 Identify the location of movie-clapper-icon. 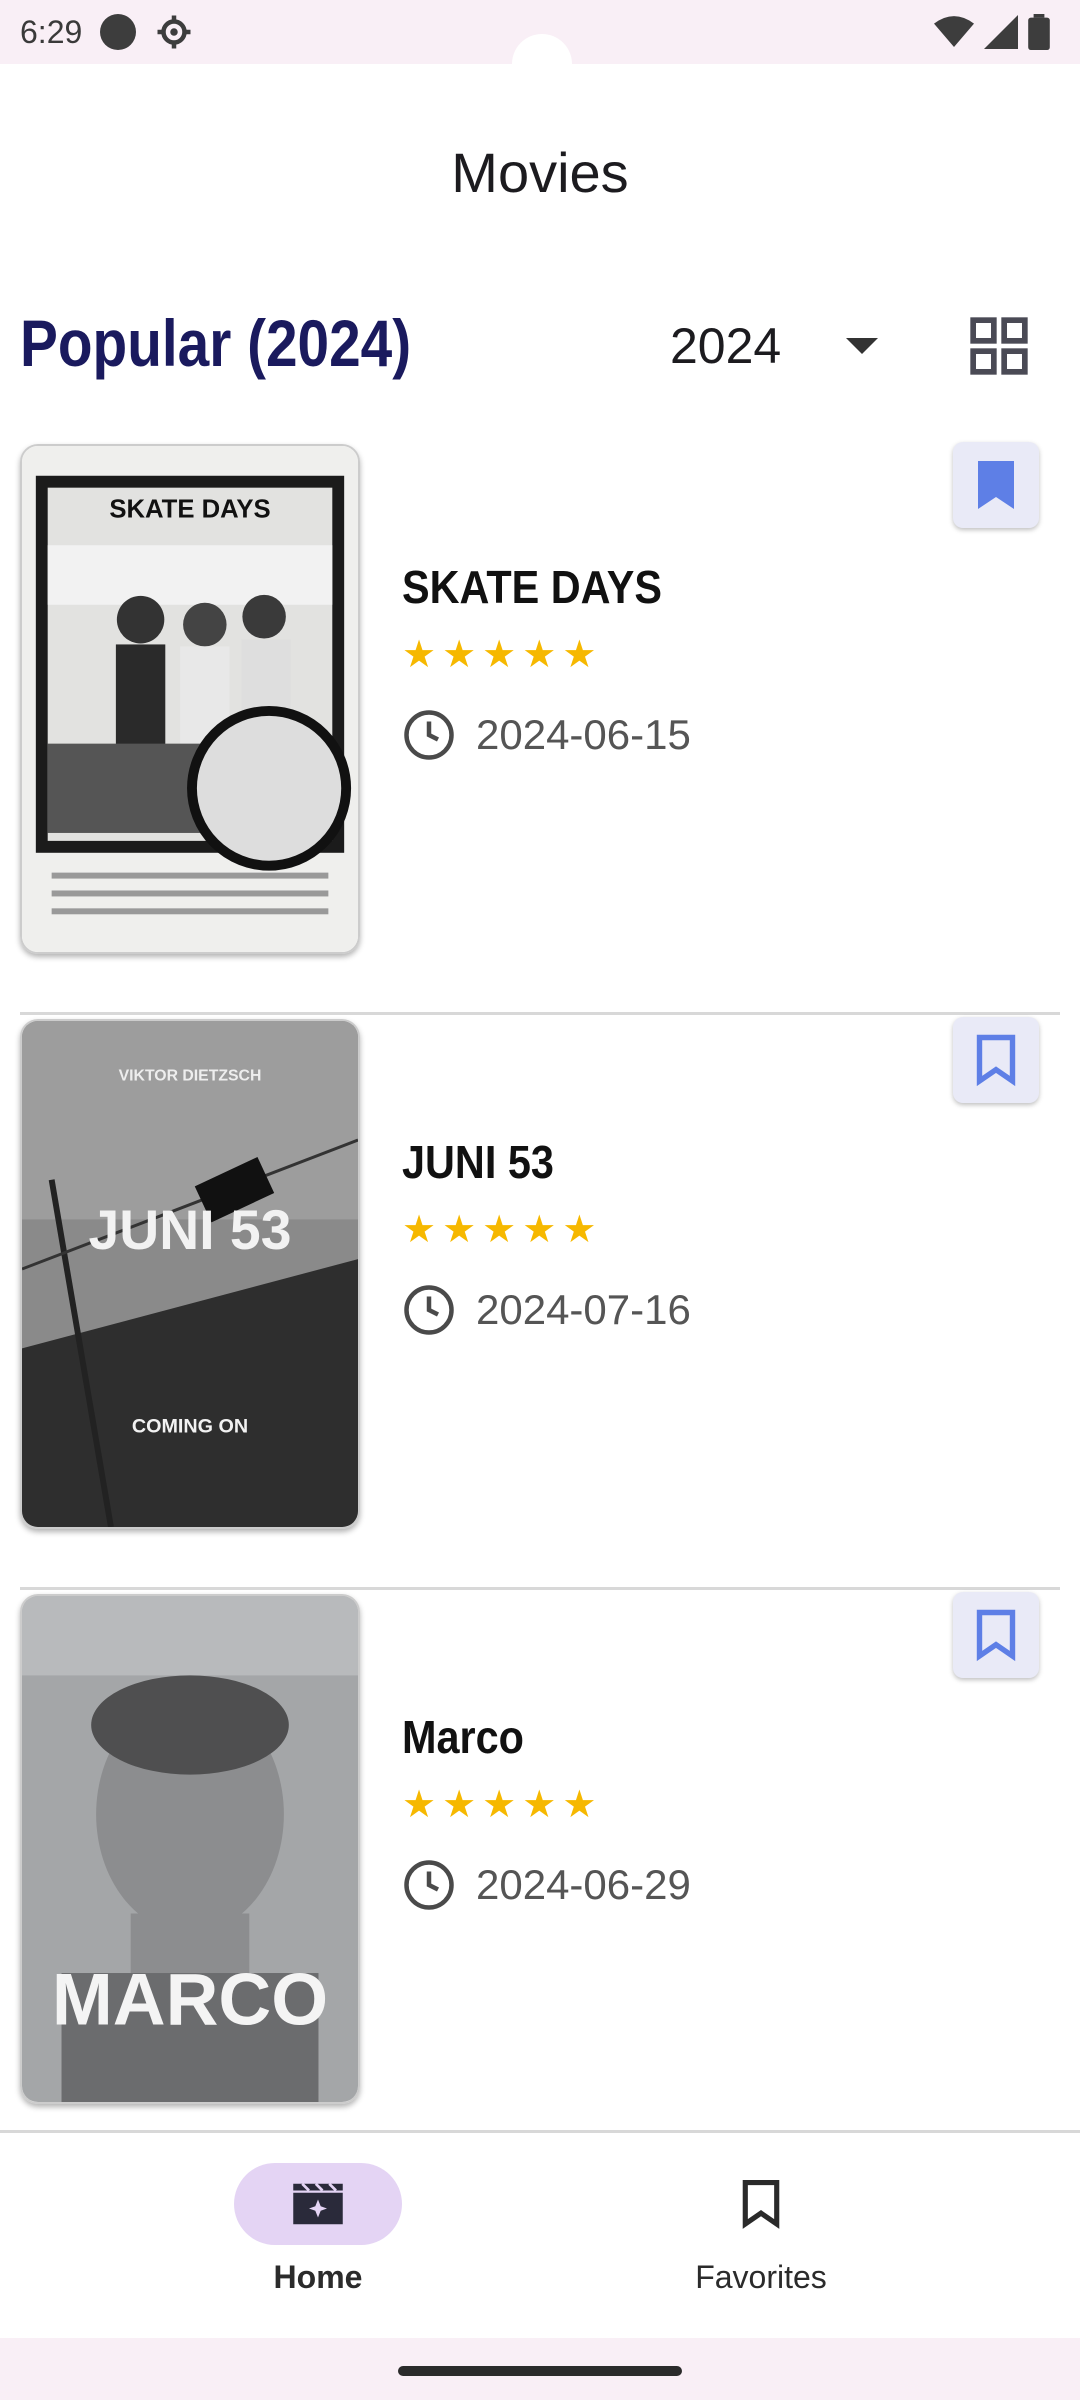
(318, 2203).